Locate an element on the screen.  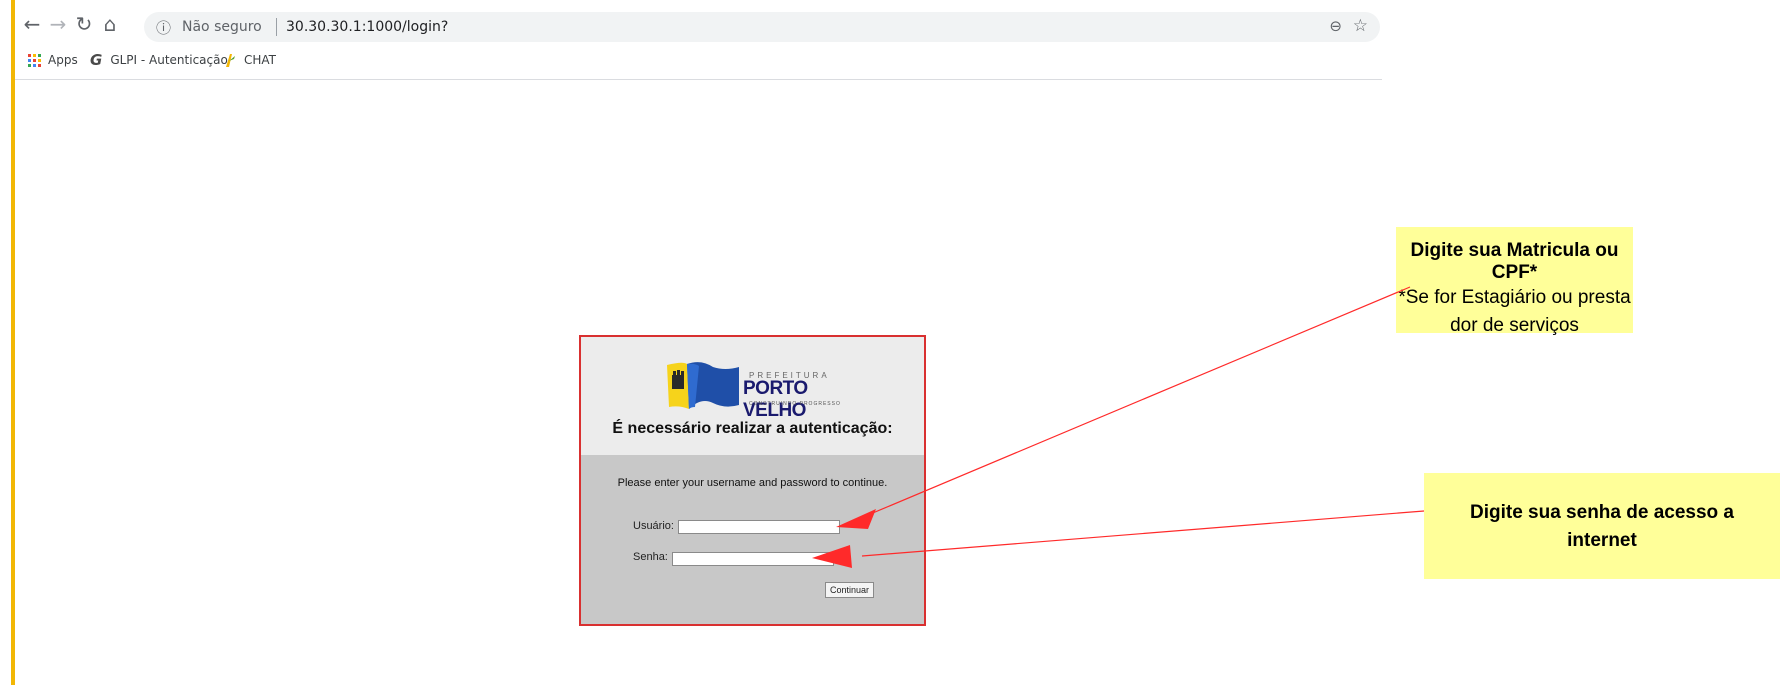
forward-arrow-icon: → is located at coordinates (58, 24).